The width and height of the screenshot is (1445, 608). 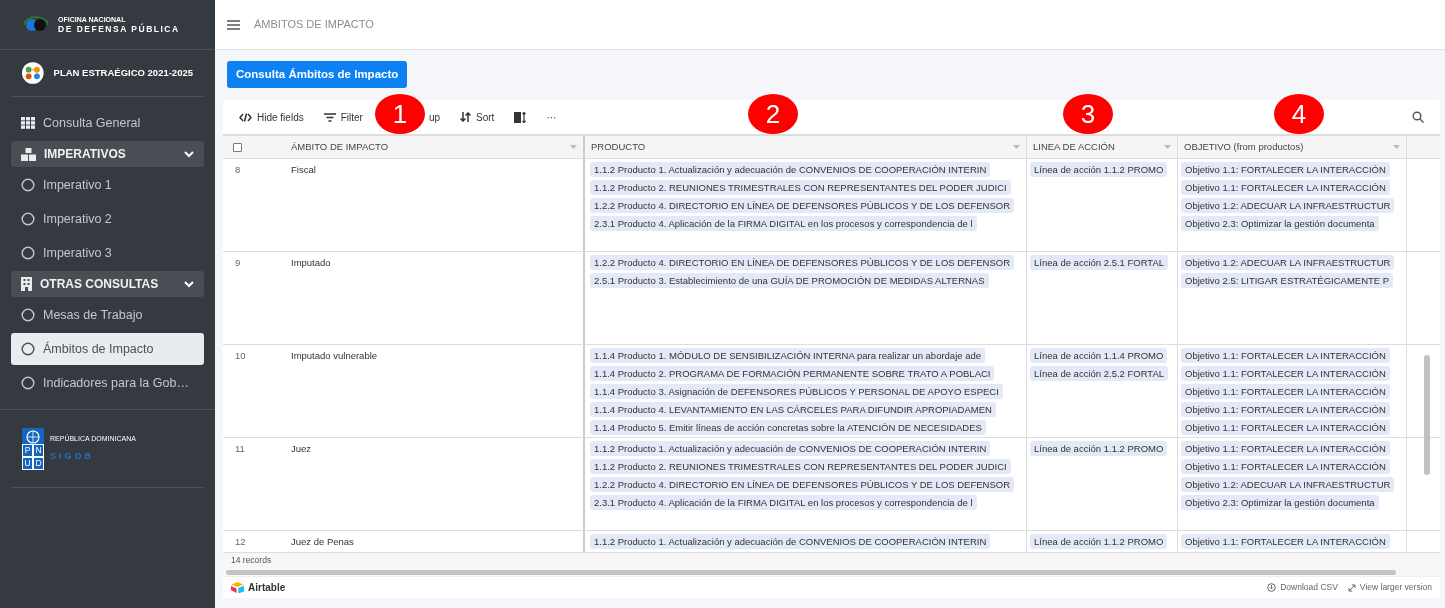 I want to click on horizontal-scrollbar, so click(x=811, y=572).